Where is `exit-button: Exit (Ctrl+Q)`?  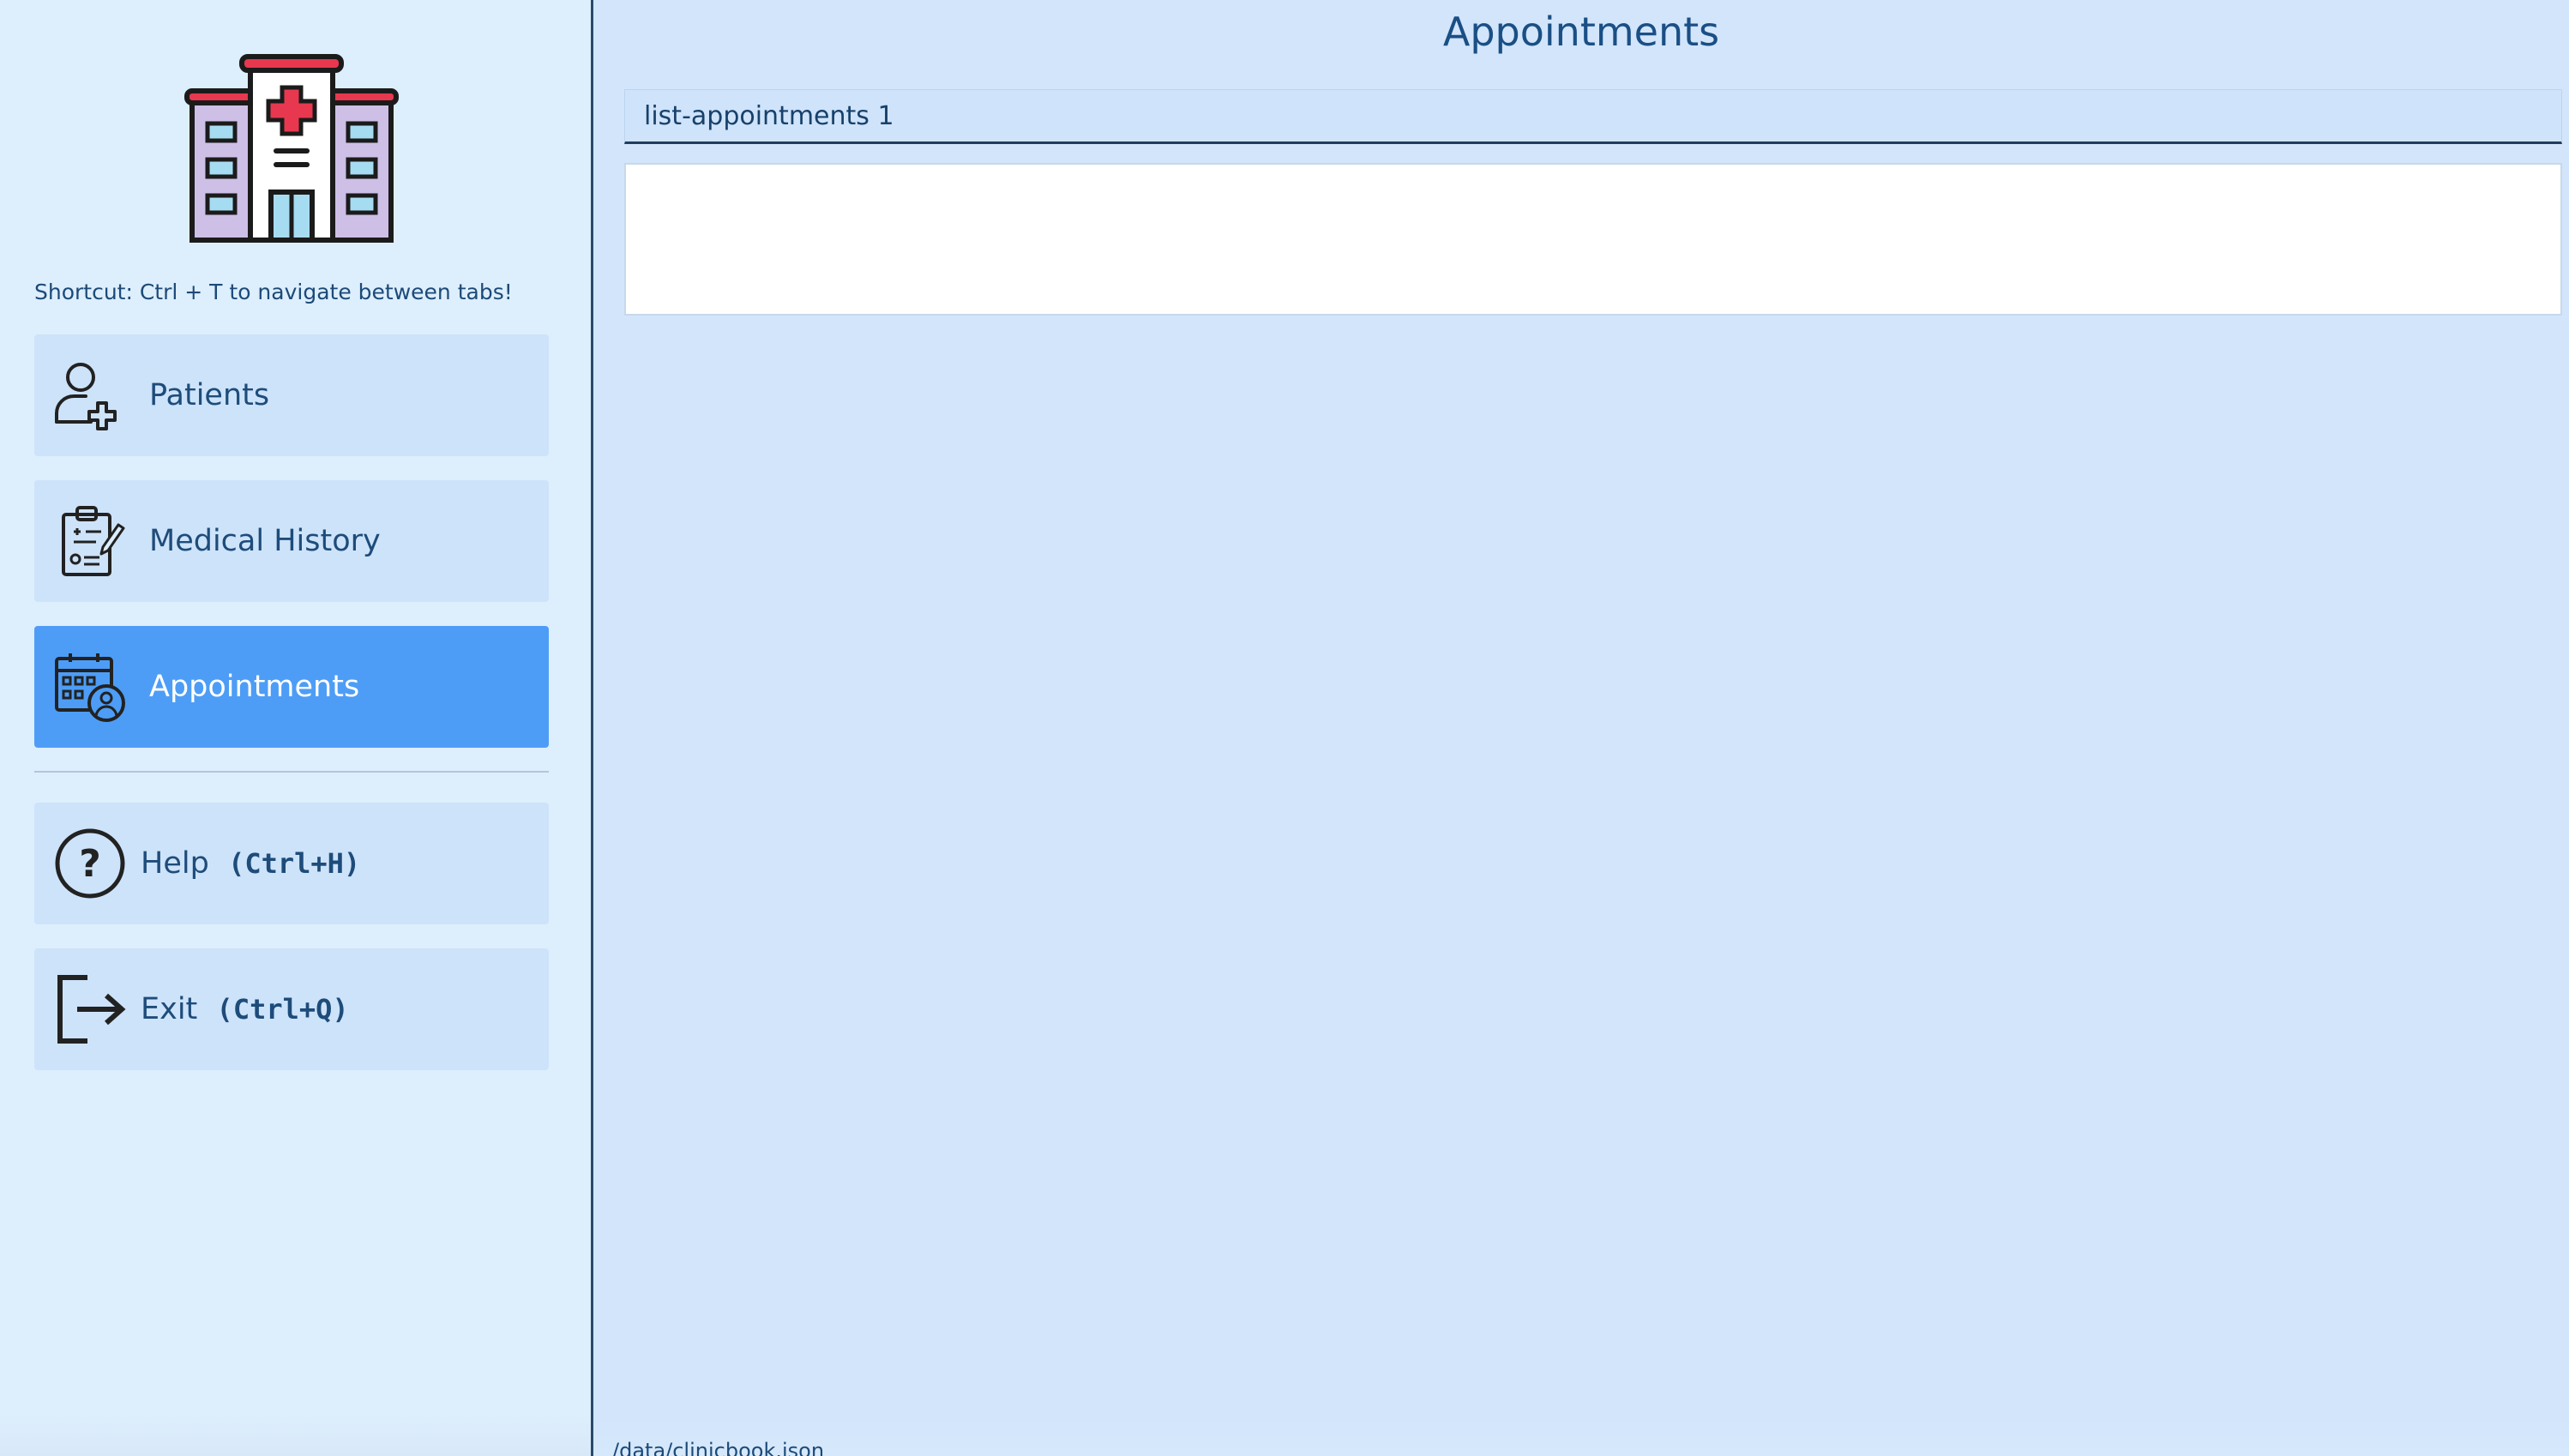 exit-button: Exit (Ctrl+Q) is located at coordinates (291, 1009).